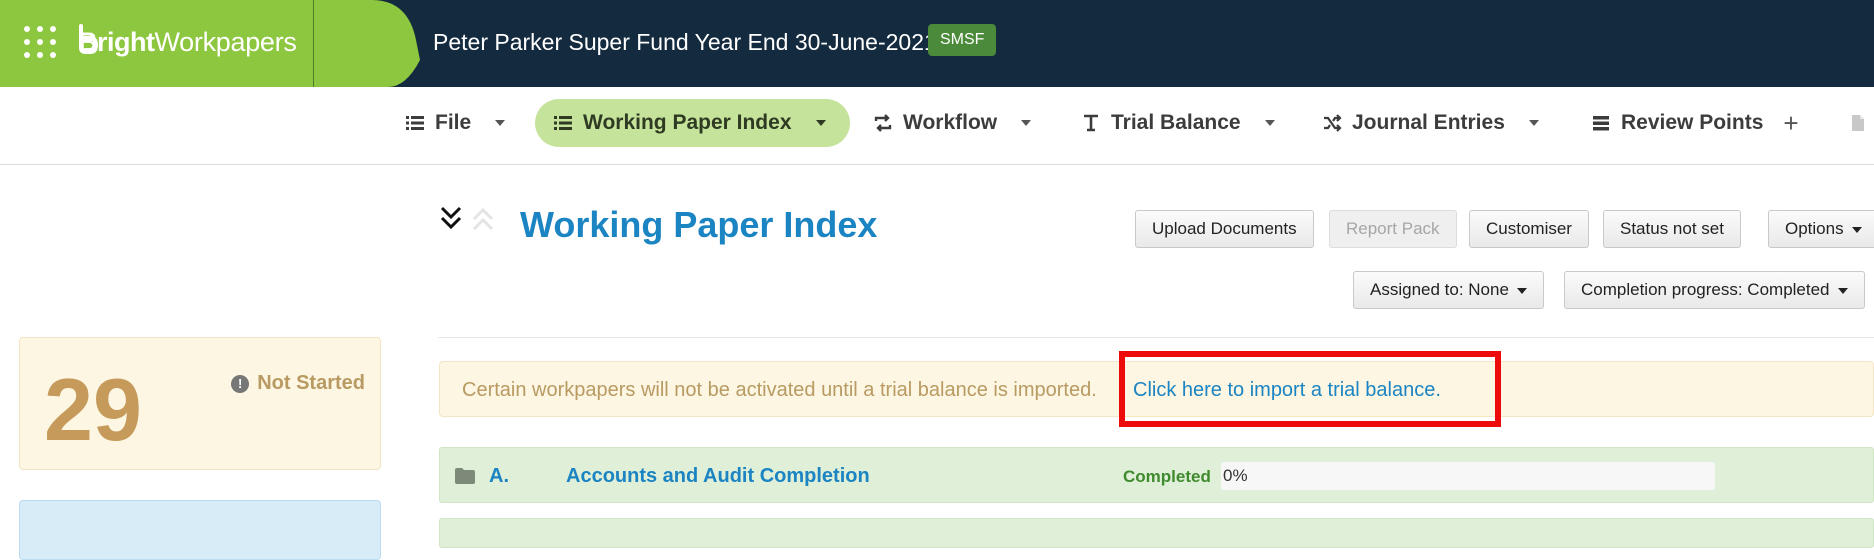 Image resolution: width=1874 pixels, height=560 pixels. I want to click on brand-block: Bright Workpapers, so click(210, 43).